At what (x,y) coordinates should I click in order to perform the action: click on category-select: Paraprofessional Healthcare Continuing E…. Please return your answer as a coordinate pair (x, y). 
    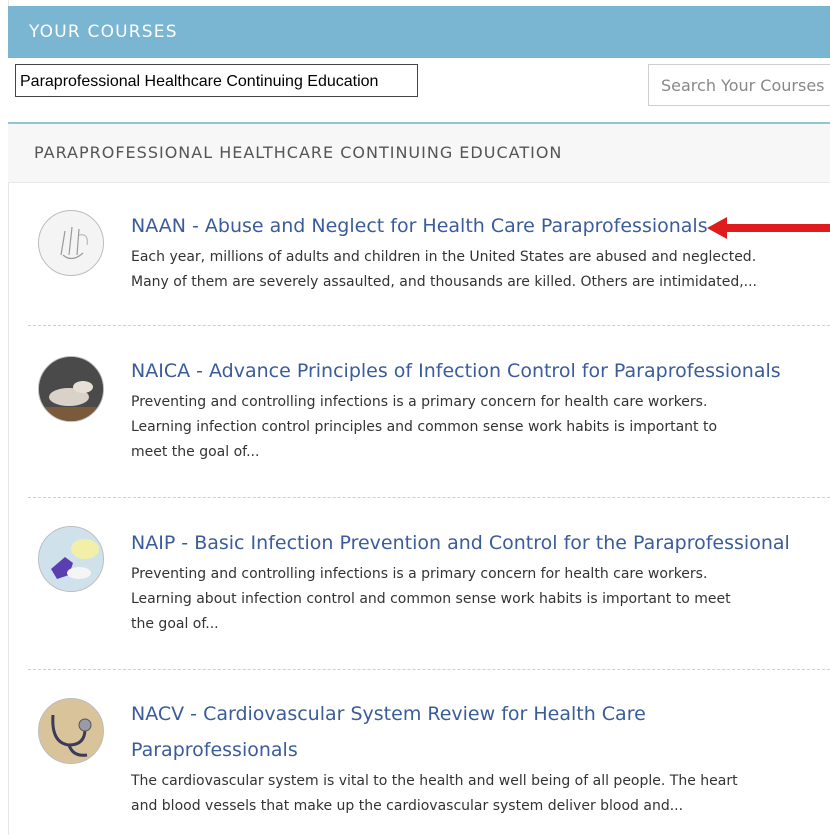
    Looking at the image, I should click on (216, 80).